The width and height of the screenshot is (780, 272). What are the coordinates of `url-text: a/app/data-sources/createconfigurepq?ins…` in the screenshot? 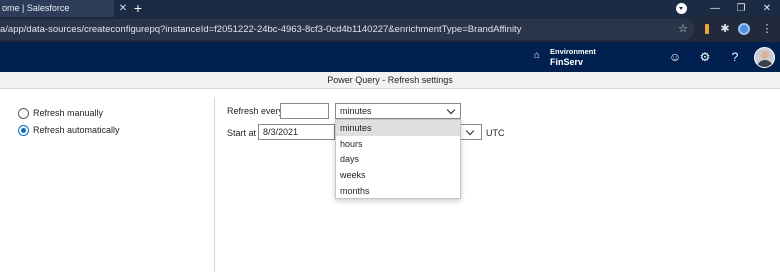 It's located at (261, 29).